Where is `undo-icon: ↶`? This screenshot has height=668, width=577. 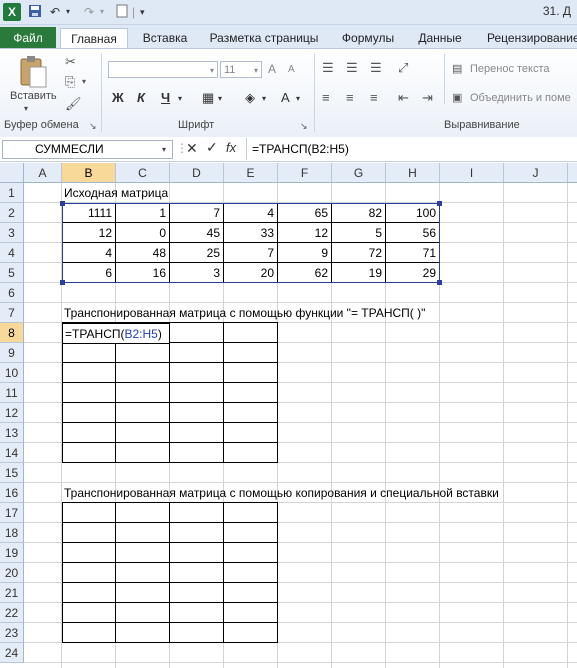 undo-icon: ↶ is located at coordinates (55, 12).